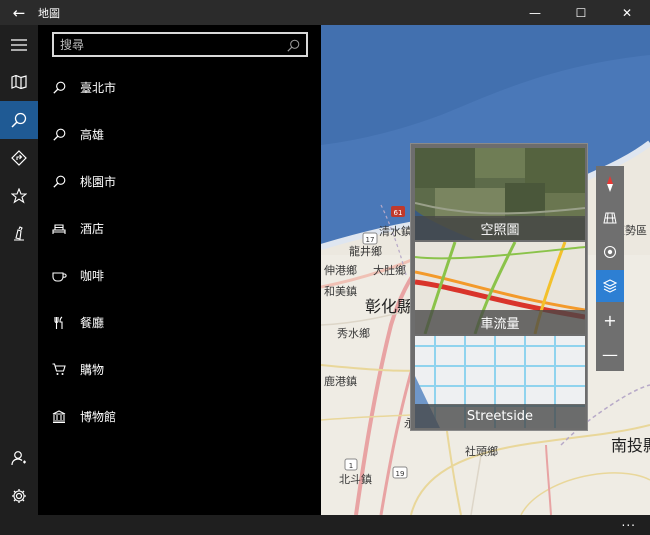 The width and height of the screenshot is (650, 535). Describe the element at coordinates (389, 306) in the screenshot. I see `map-label-county: 彰化縣` at that location.